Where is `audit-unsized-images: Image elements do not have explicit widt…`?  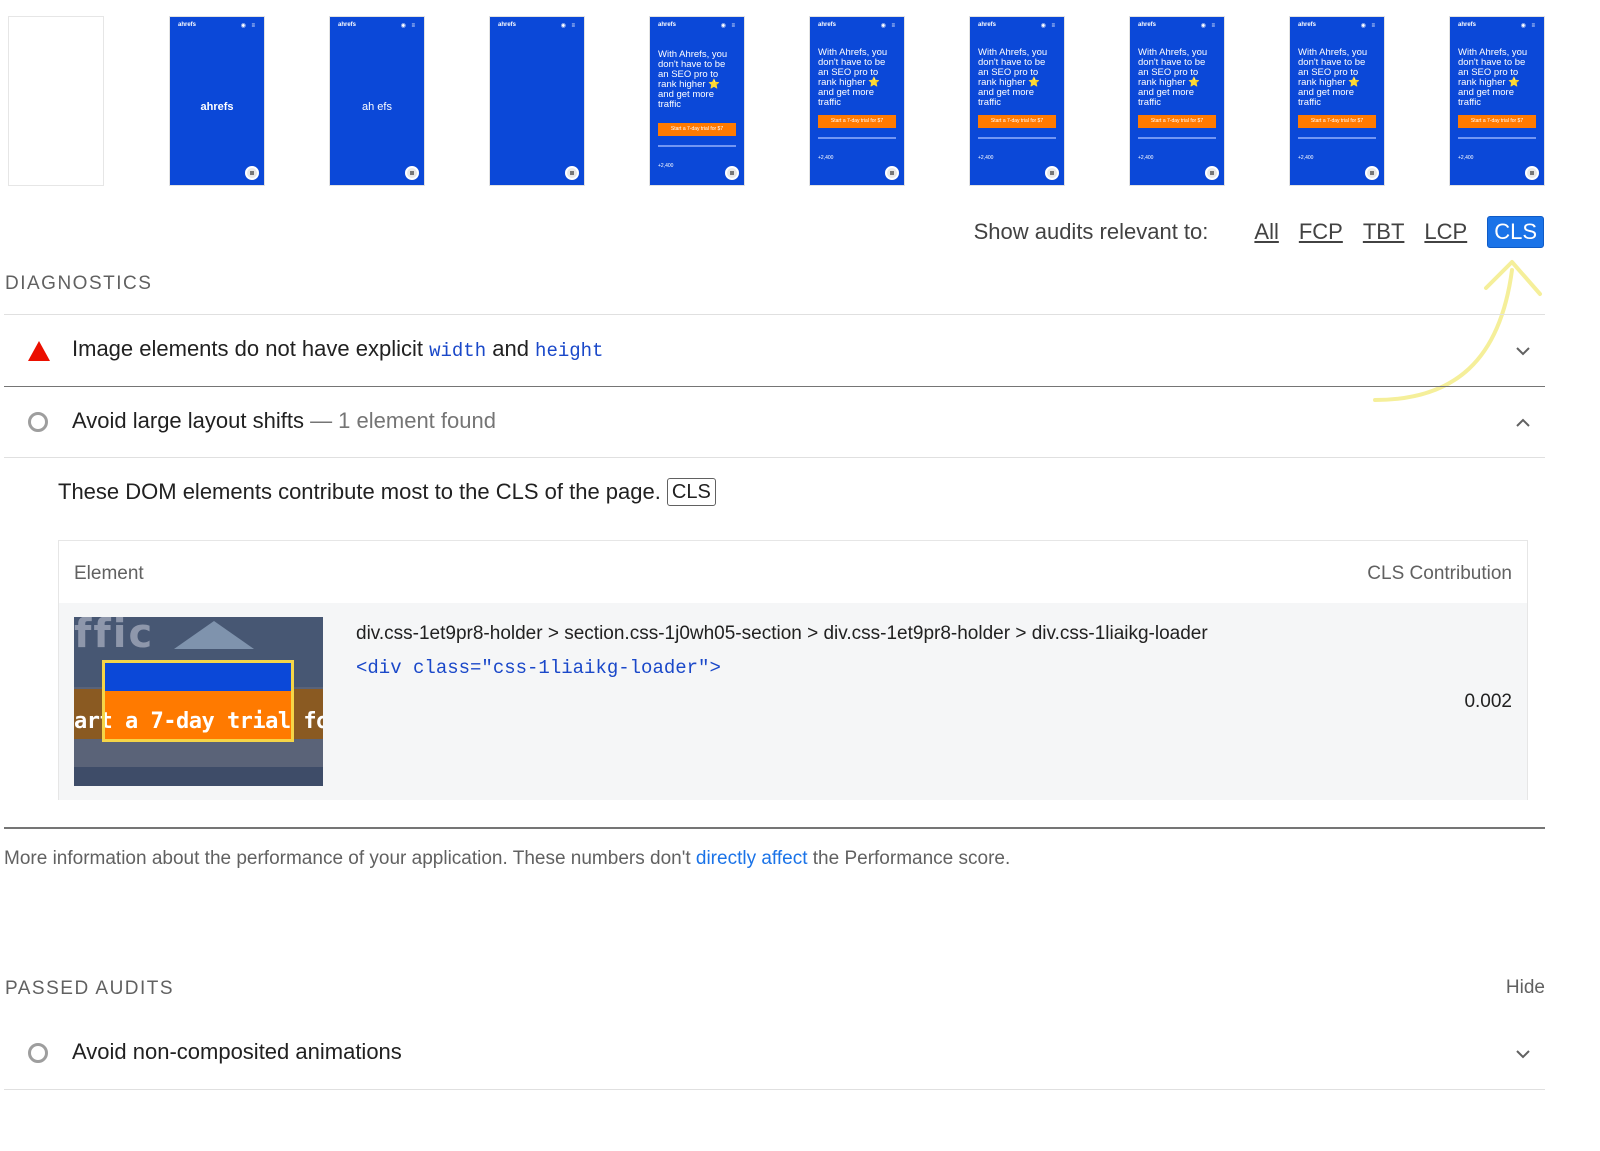 audit-unsized-images: Image elements do not have explicit widt… is located at coordinates (772, 351).